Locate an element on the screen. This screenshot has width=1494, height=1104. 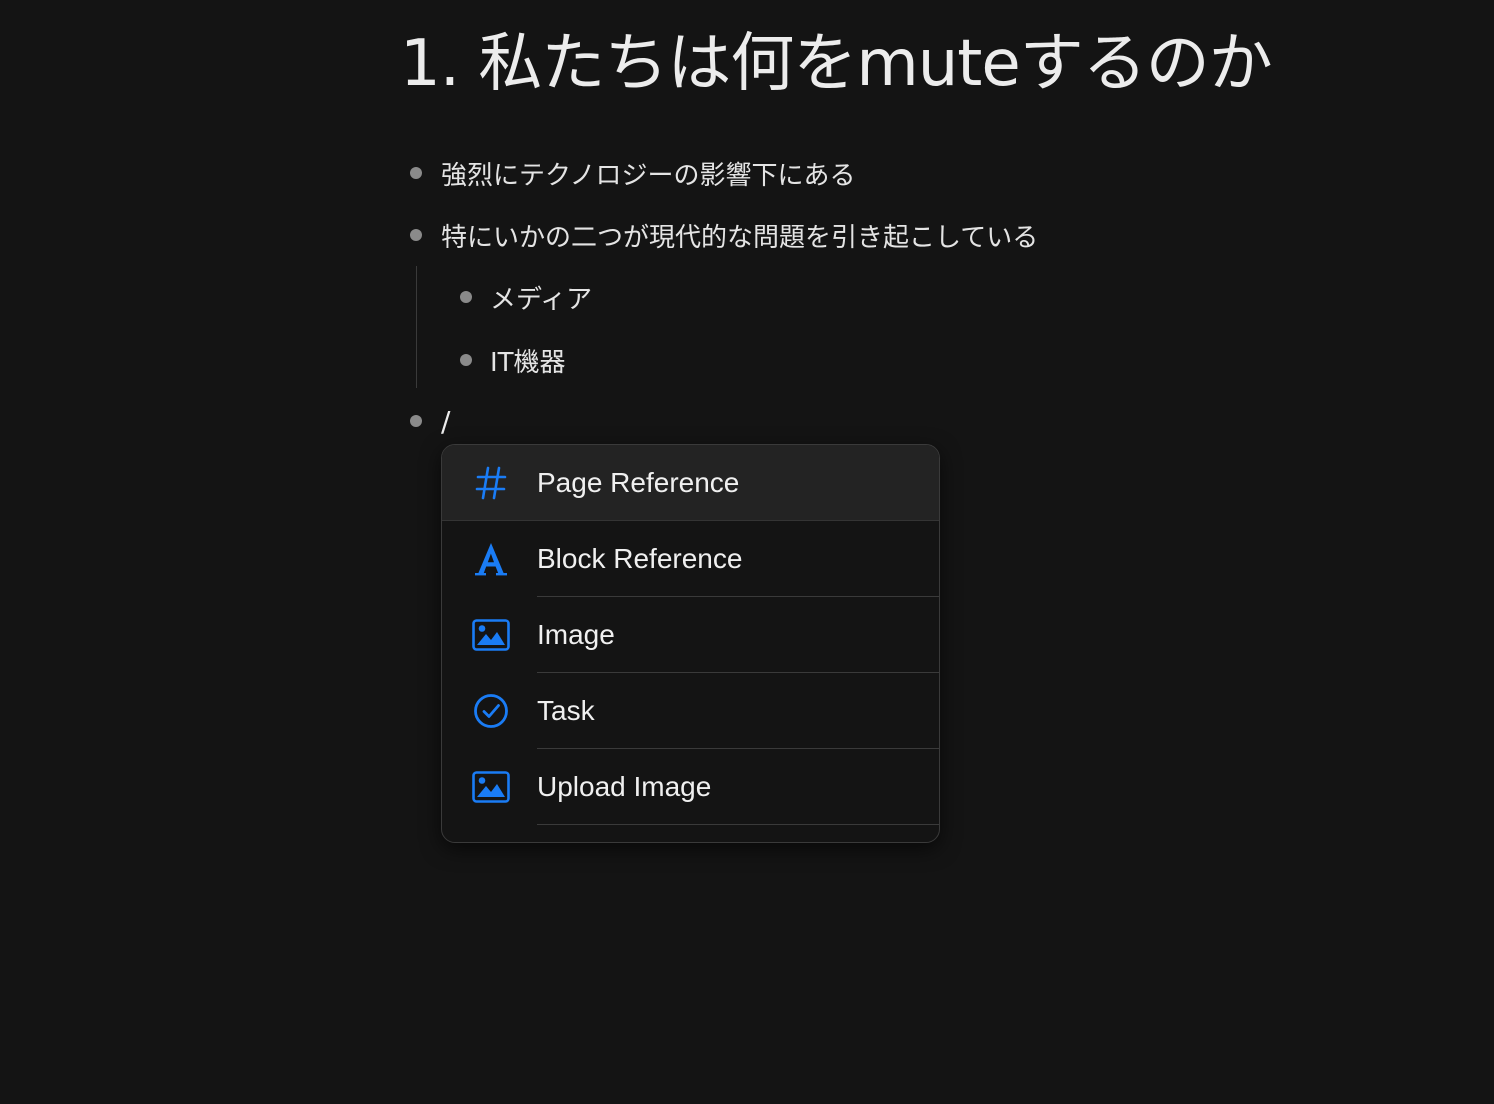
page-title: 1. 私たちは何をmuteするのか is located at coordinates (836, 64).